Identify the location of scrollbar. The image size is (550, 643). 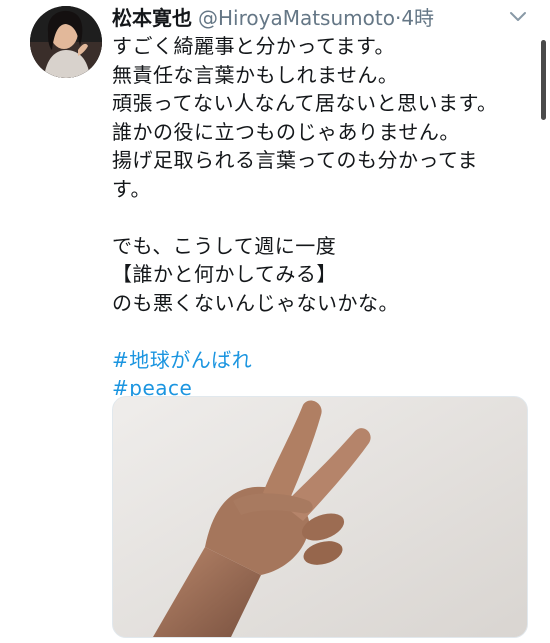
(543, 80).